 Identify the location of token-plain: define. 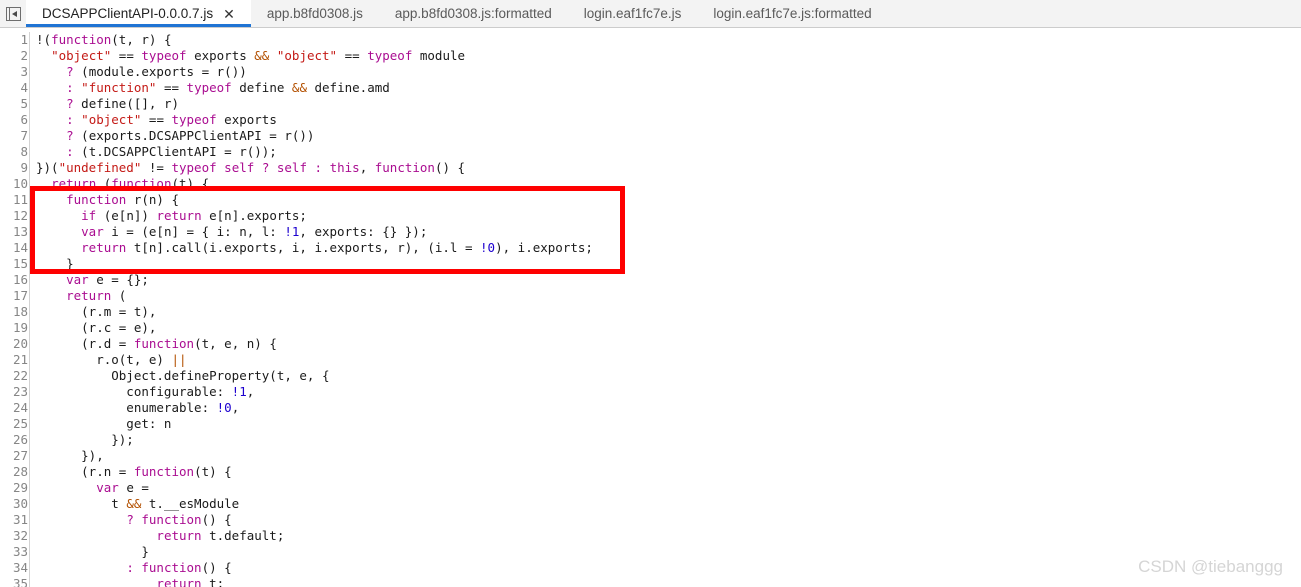
(261, 87).